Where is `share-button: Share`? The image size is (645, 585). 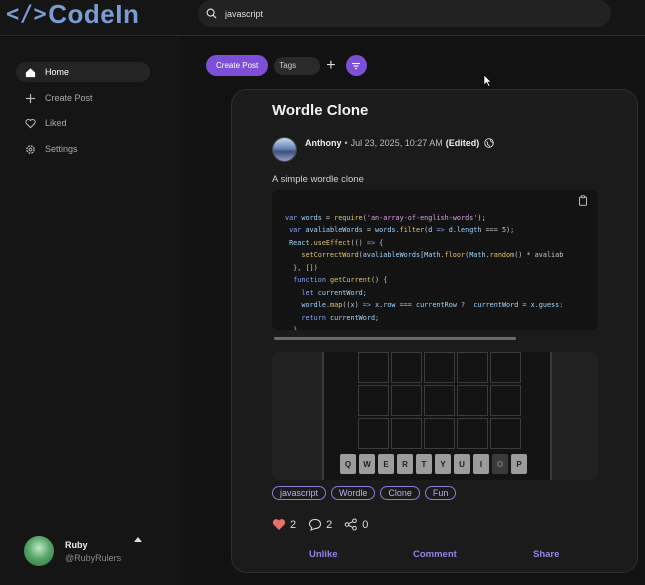
share-button: Share is located at coordinates (546, 554).